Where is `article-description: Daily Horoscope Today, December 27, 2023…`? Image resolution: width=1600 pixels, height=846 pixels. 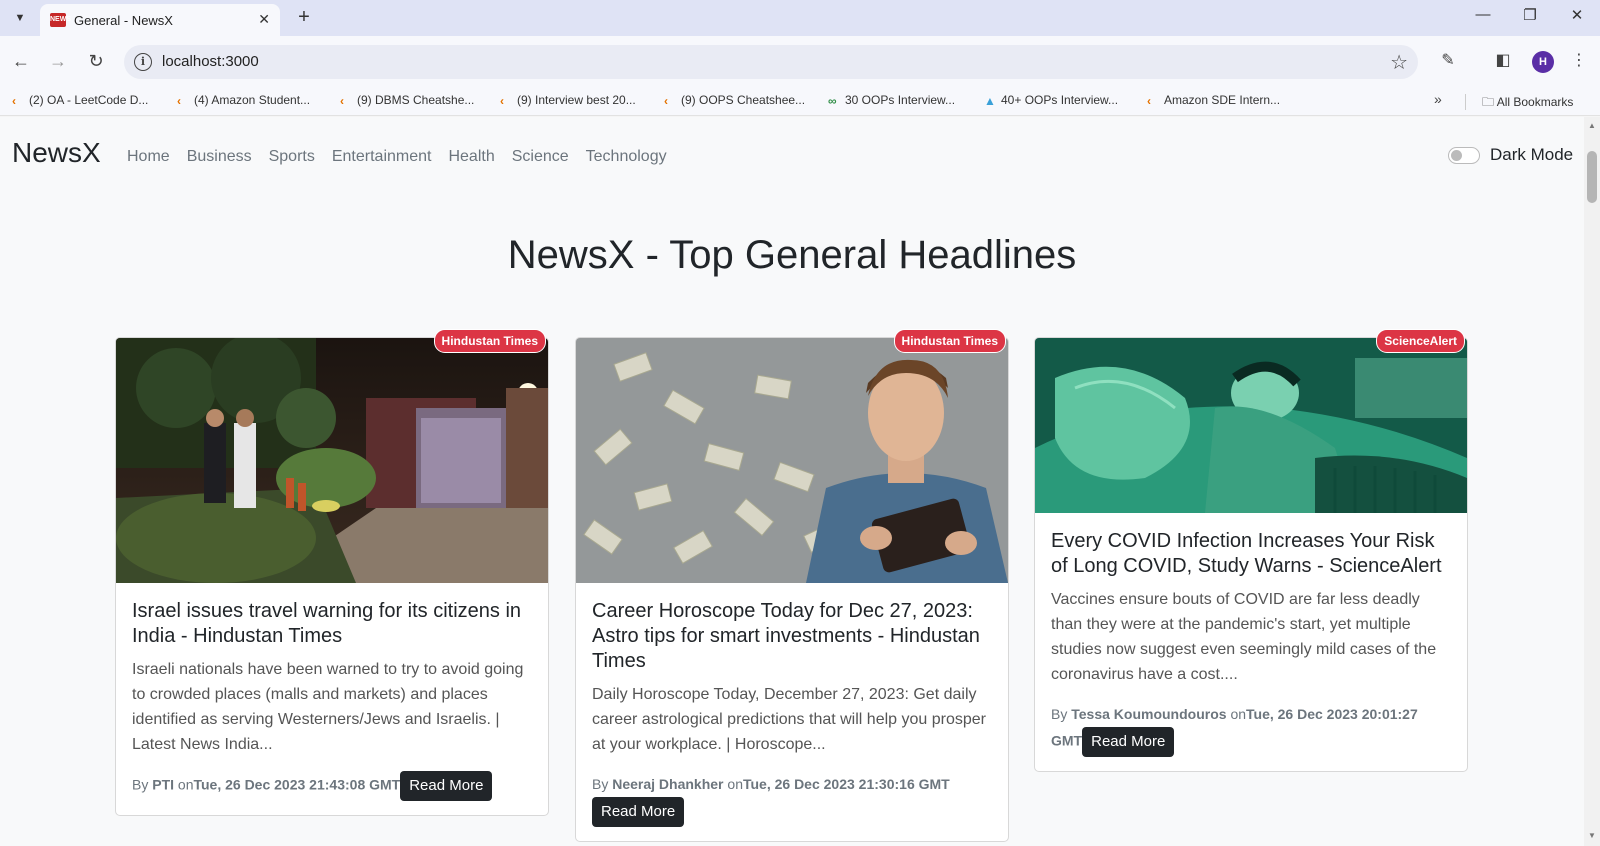
article-description: Daily Horoscope Today, December 27, 2023… is located at coordinates (789, 719).